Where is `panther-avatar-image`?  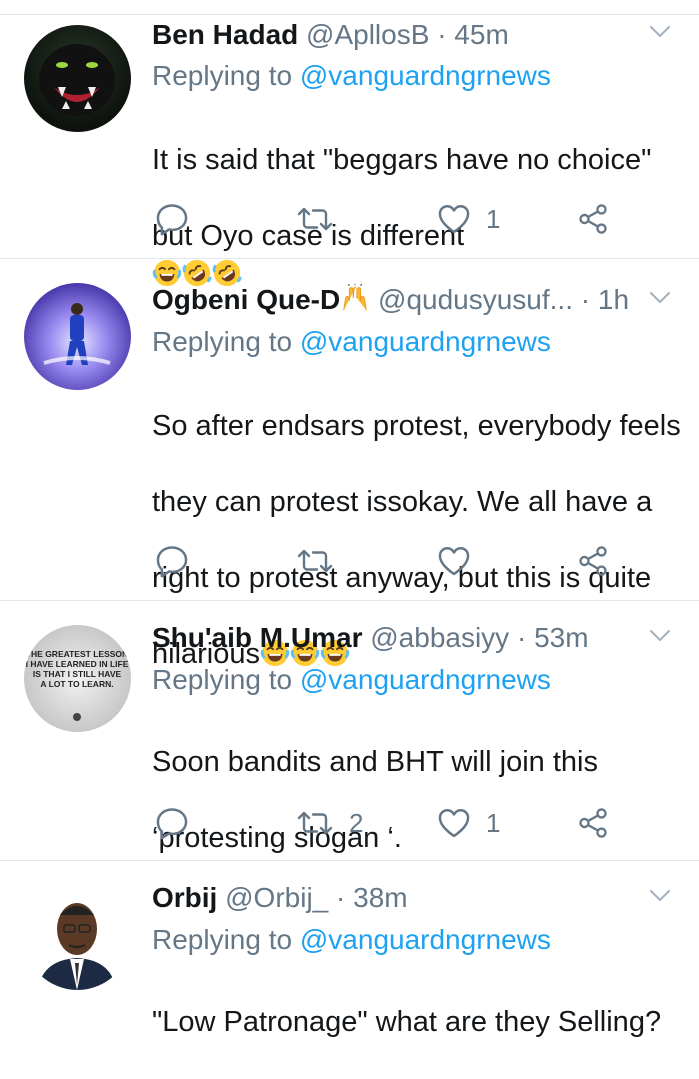 panther-avatar-image is located at coordinates (77, 80).